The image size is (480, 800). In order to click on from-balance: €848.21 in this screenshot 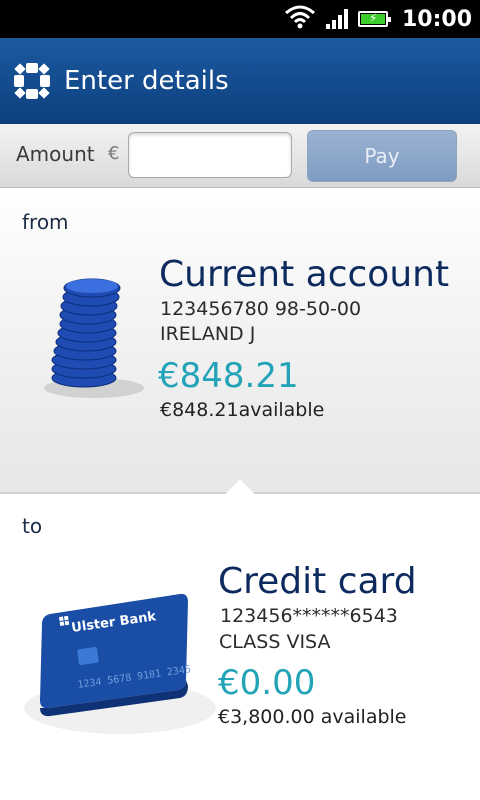, I will do `click(228, 376)`.